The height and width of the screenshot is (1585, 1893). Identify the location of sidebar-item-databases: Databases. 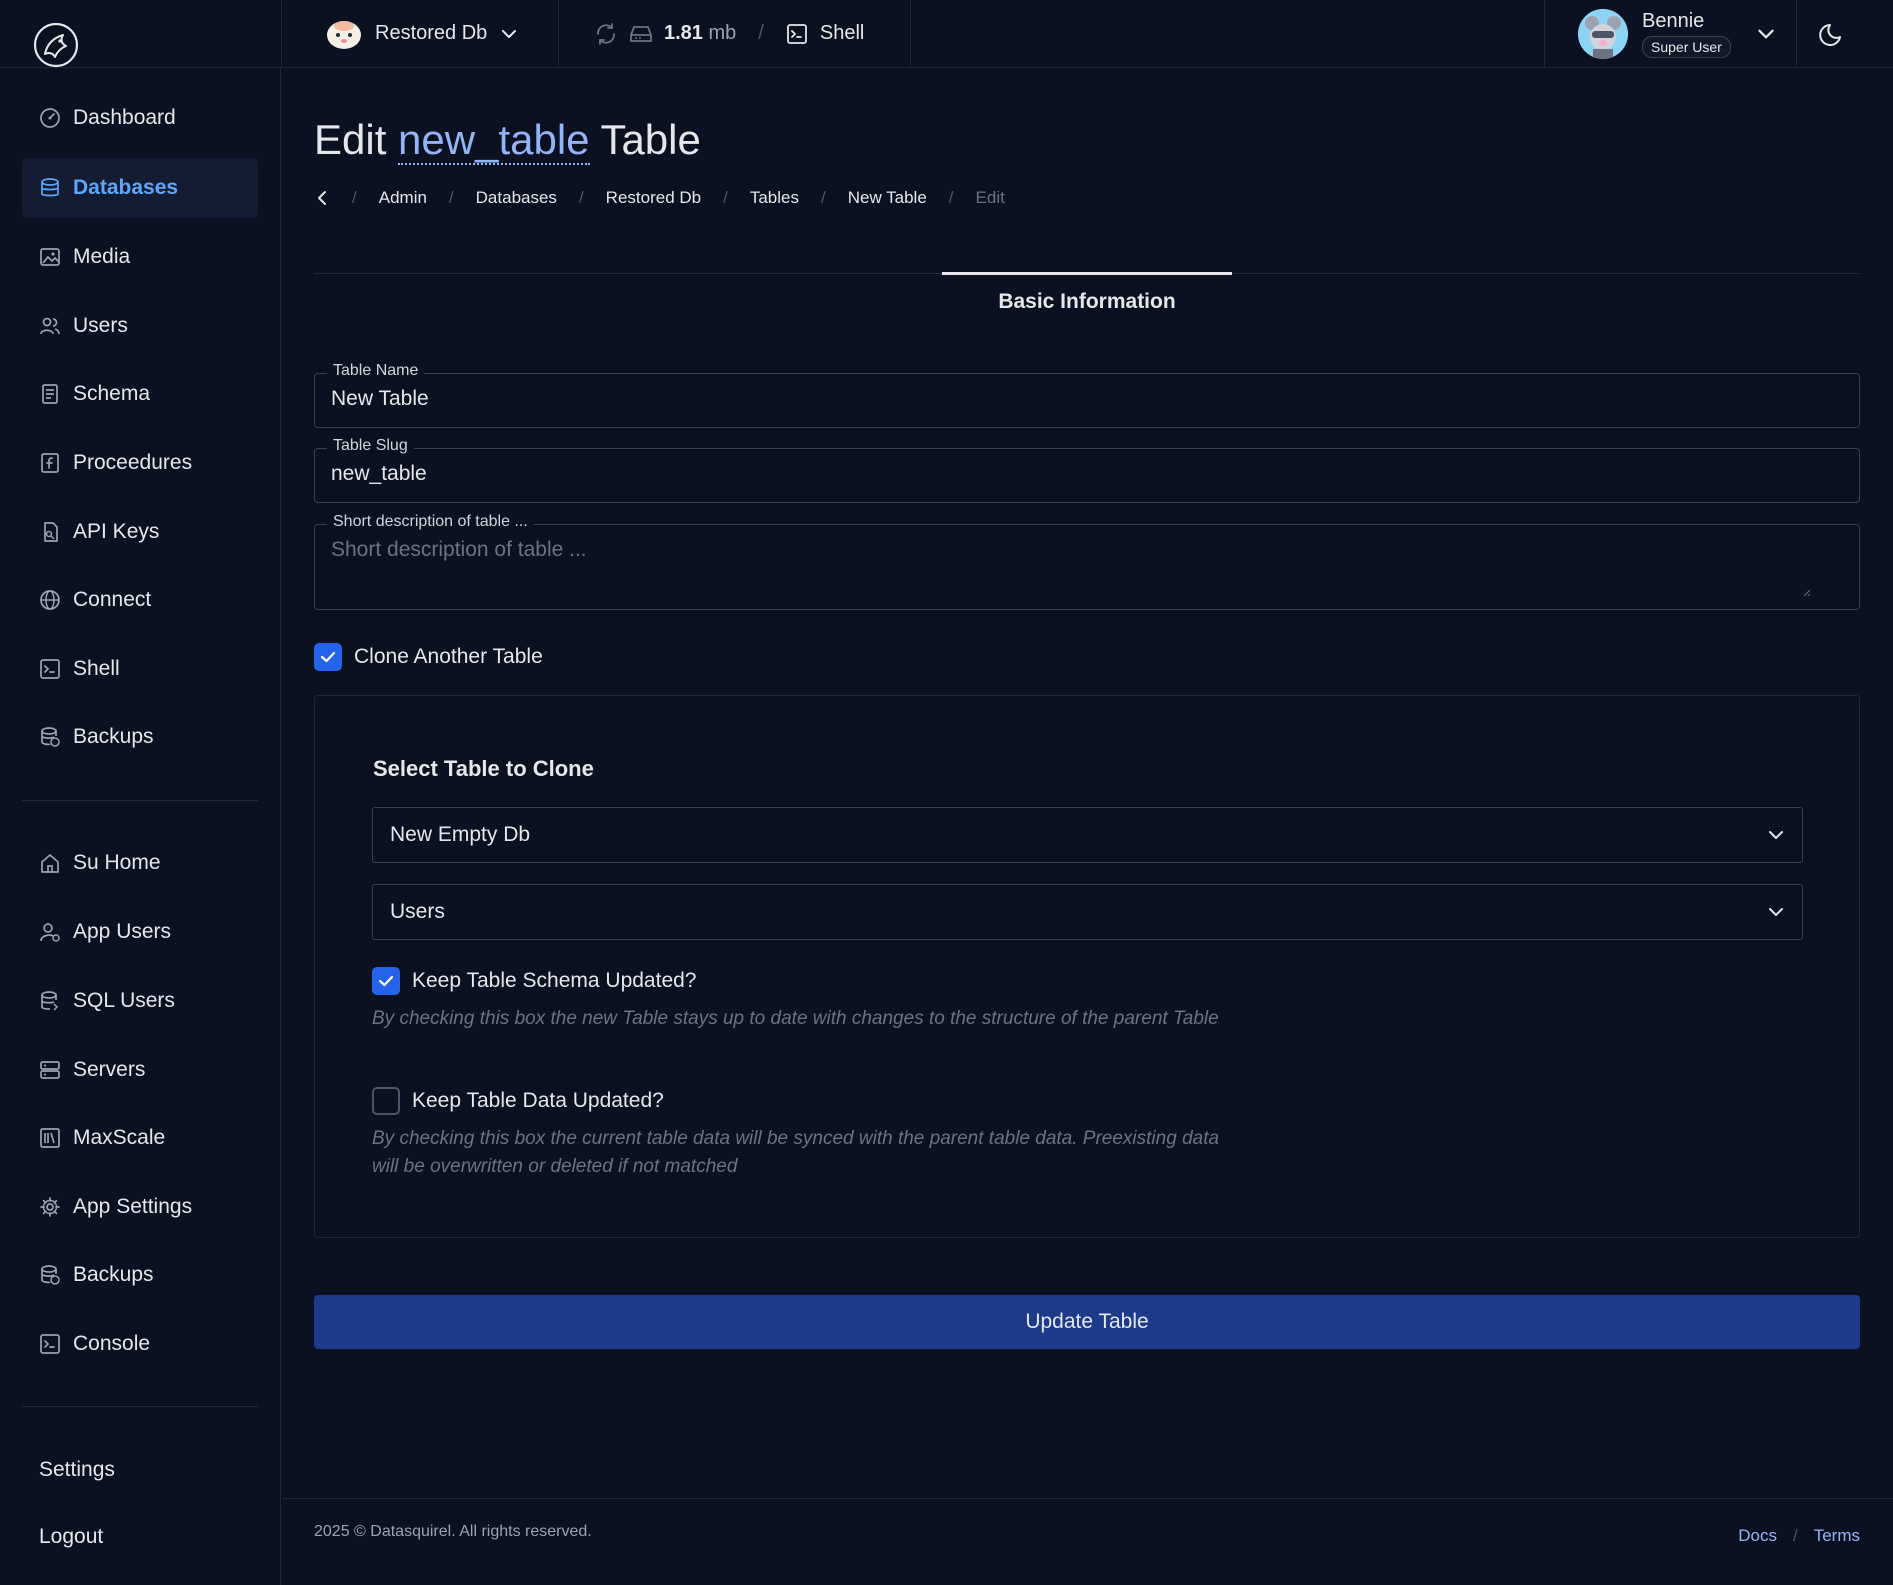
(140, 188).